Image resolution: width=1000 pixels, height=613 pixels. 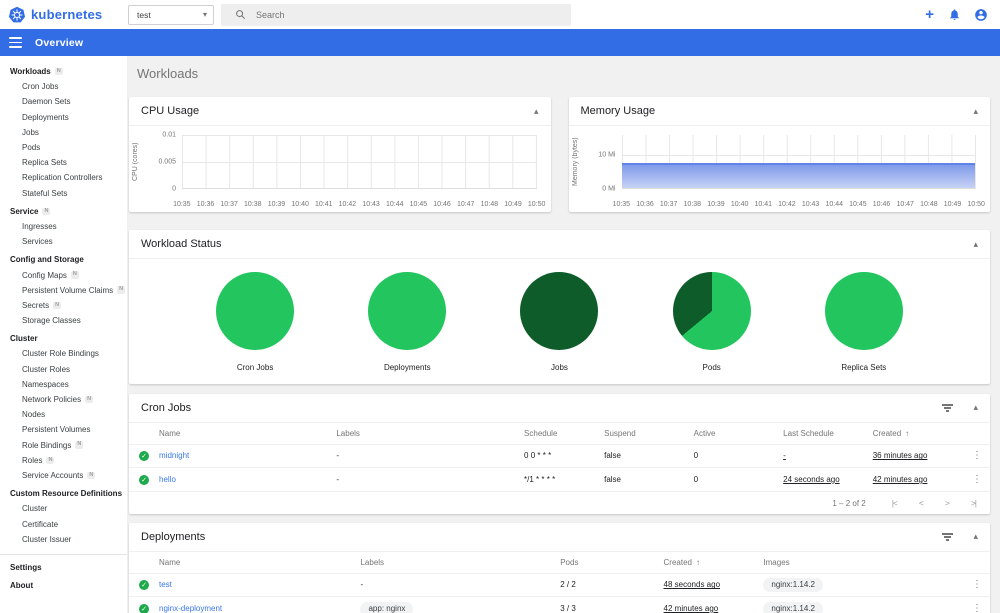 What do you see at coordinates (63, 274) in the screenshot?
I see `sidebar-item-config-maps: Config Maps N` at bounding box center [63, 274].